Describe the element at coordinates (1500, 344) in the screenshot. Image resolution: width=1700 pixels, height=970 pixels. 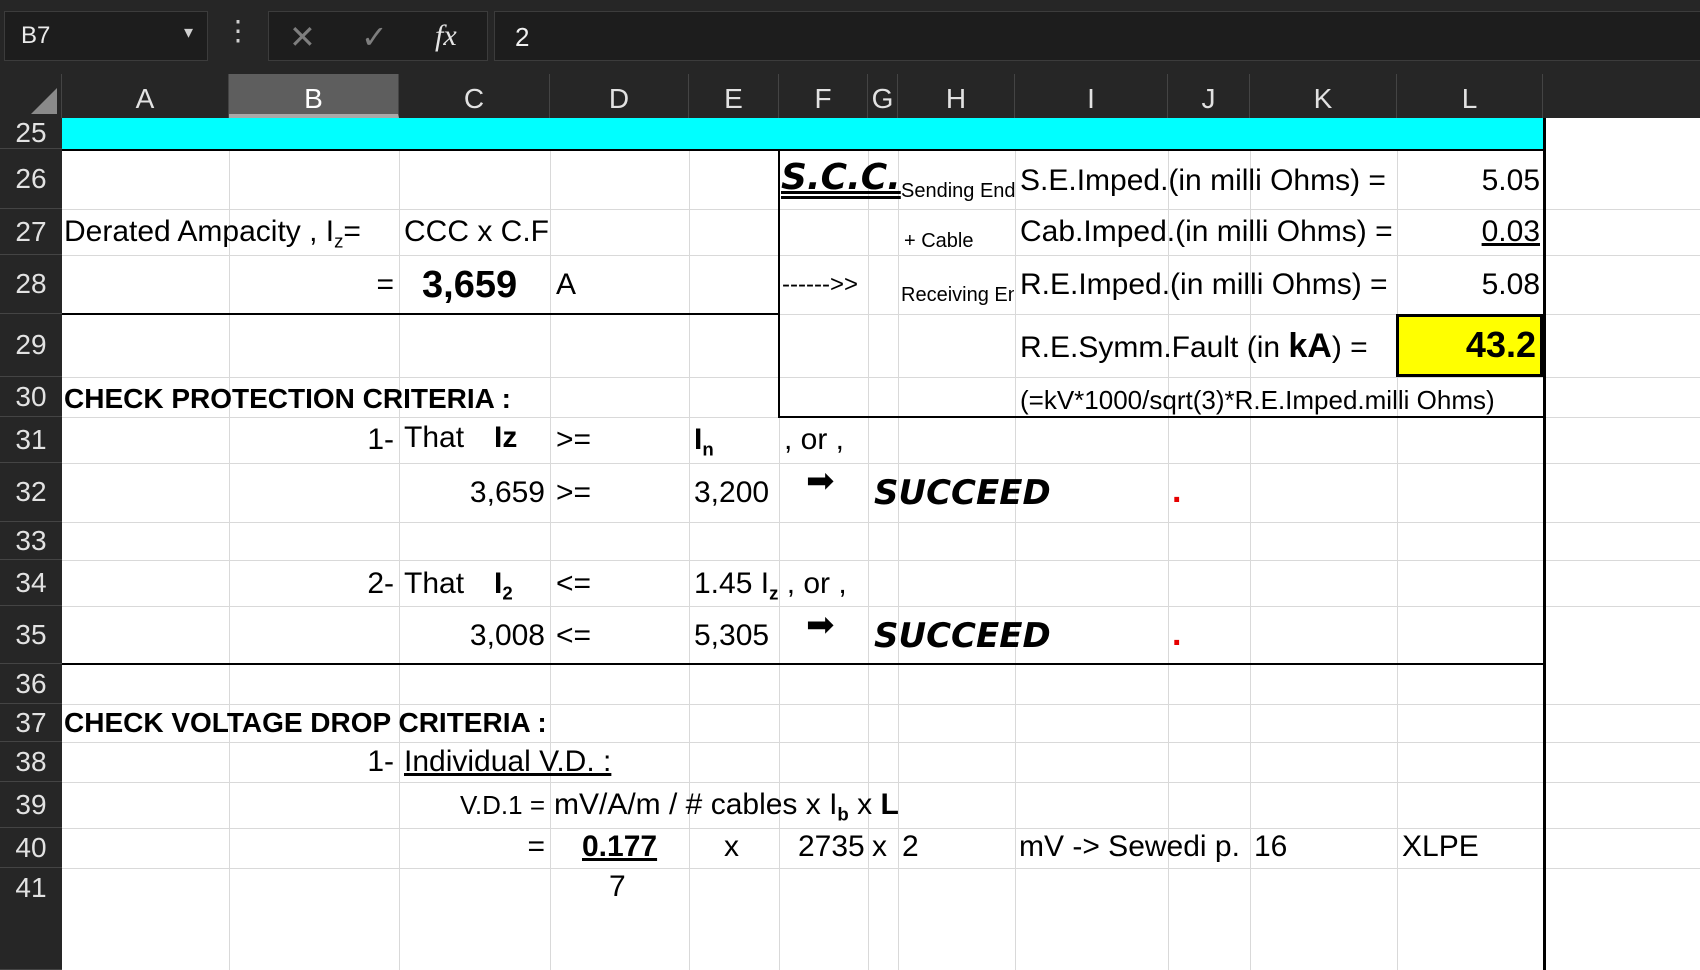
I see `fault-value: 43.2` at that location.